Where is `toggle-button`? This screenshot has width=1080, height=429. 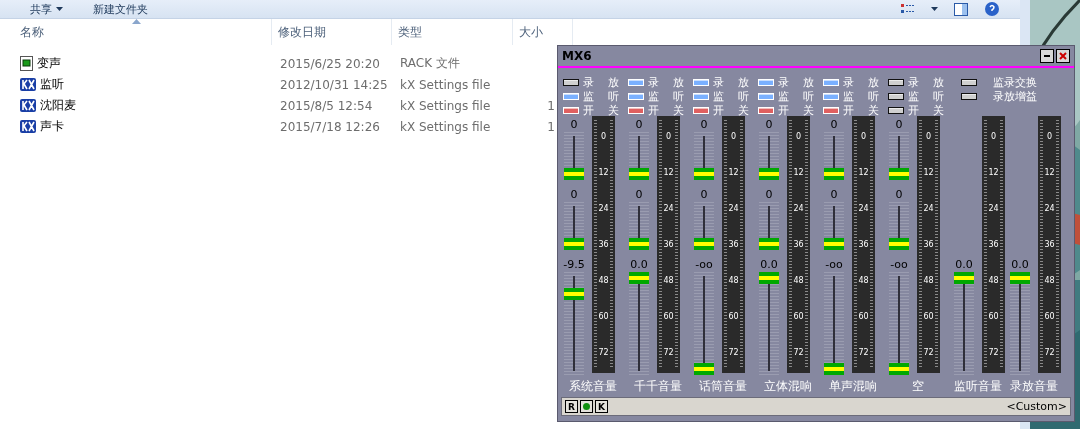 toggle-button is located at coordinates (586, 406).